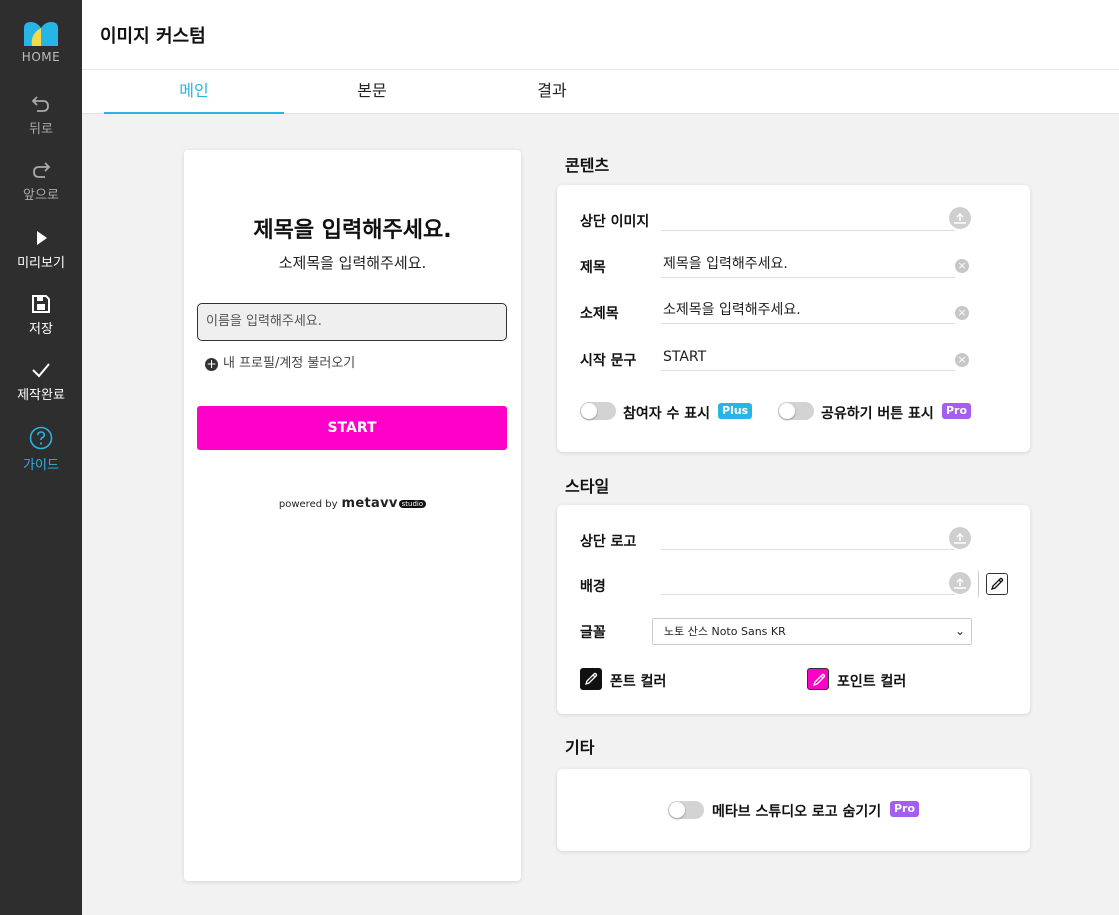 The width and height of the screenshot is (1119, 915). I want to click on guide-label: 가이드, so click(41, 465).